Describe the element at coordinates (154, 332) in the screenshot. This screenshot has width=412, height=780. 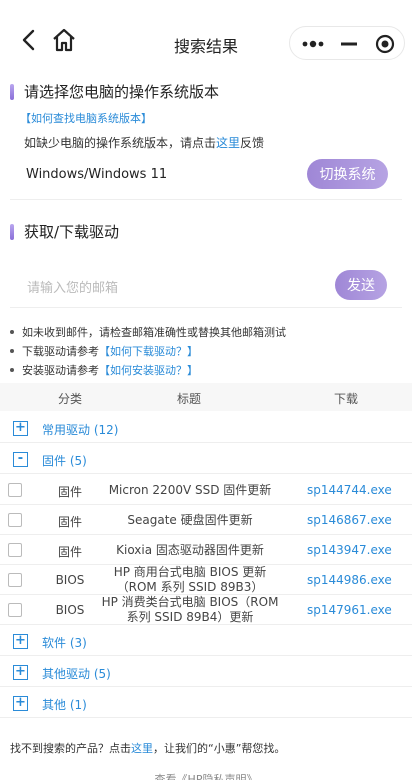
I see `bullet-text: 如未收到邮件，请检查邮箱准确性或替换其他邮箱测试` at that location.